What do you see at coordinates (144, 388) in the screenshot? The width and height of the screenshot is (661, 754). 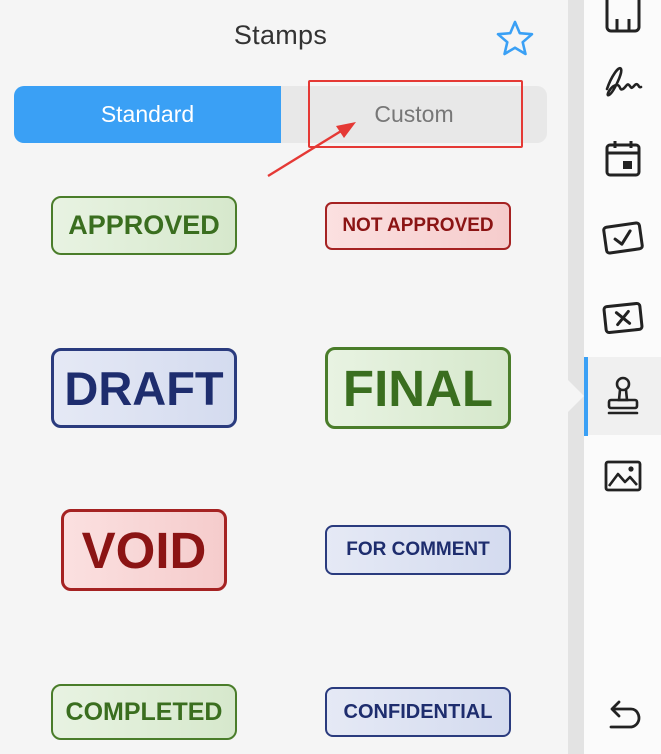 I see `stamp-draft: DRAFT` at bounding box center [144, 388].